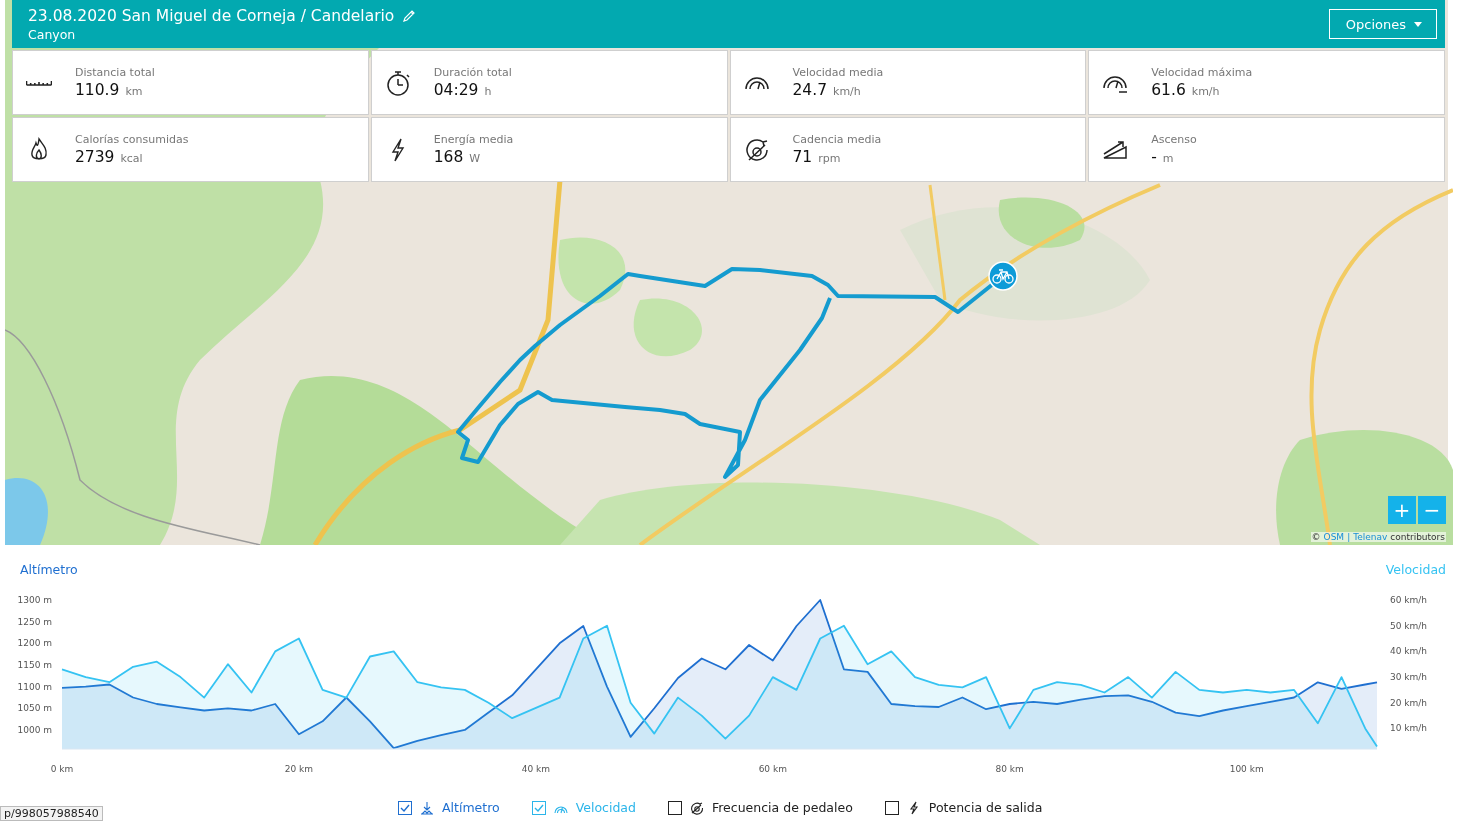  I want to click on axis-title: Velocidad, so click(1415, 569).